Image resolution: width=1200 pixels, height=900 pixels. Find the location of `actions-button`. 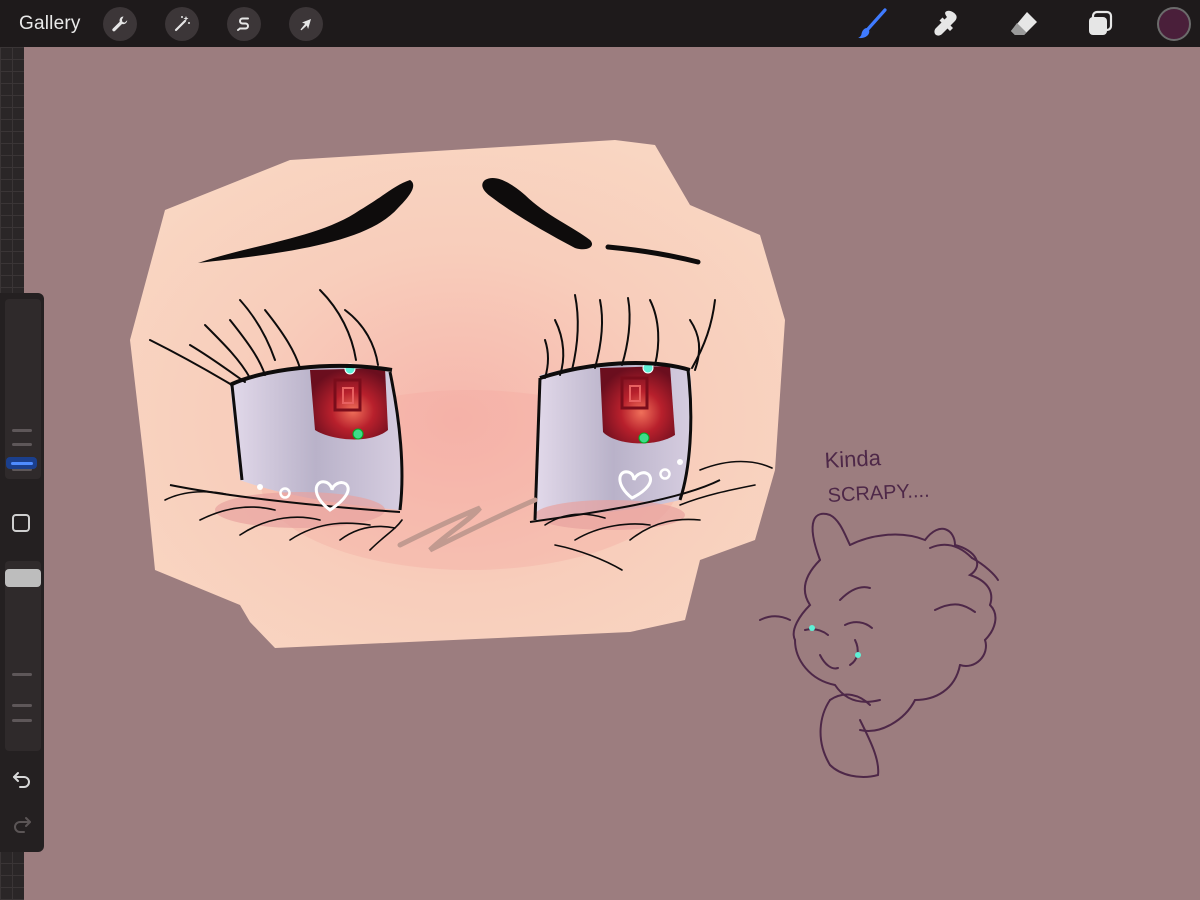

actions-button is located at coordinates (119, 23).